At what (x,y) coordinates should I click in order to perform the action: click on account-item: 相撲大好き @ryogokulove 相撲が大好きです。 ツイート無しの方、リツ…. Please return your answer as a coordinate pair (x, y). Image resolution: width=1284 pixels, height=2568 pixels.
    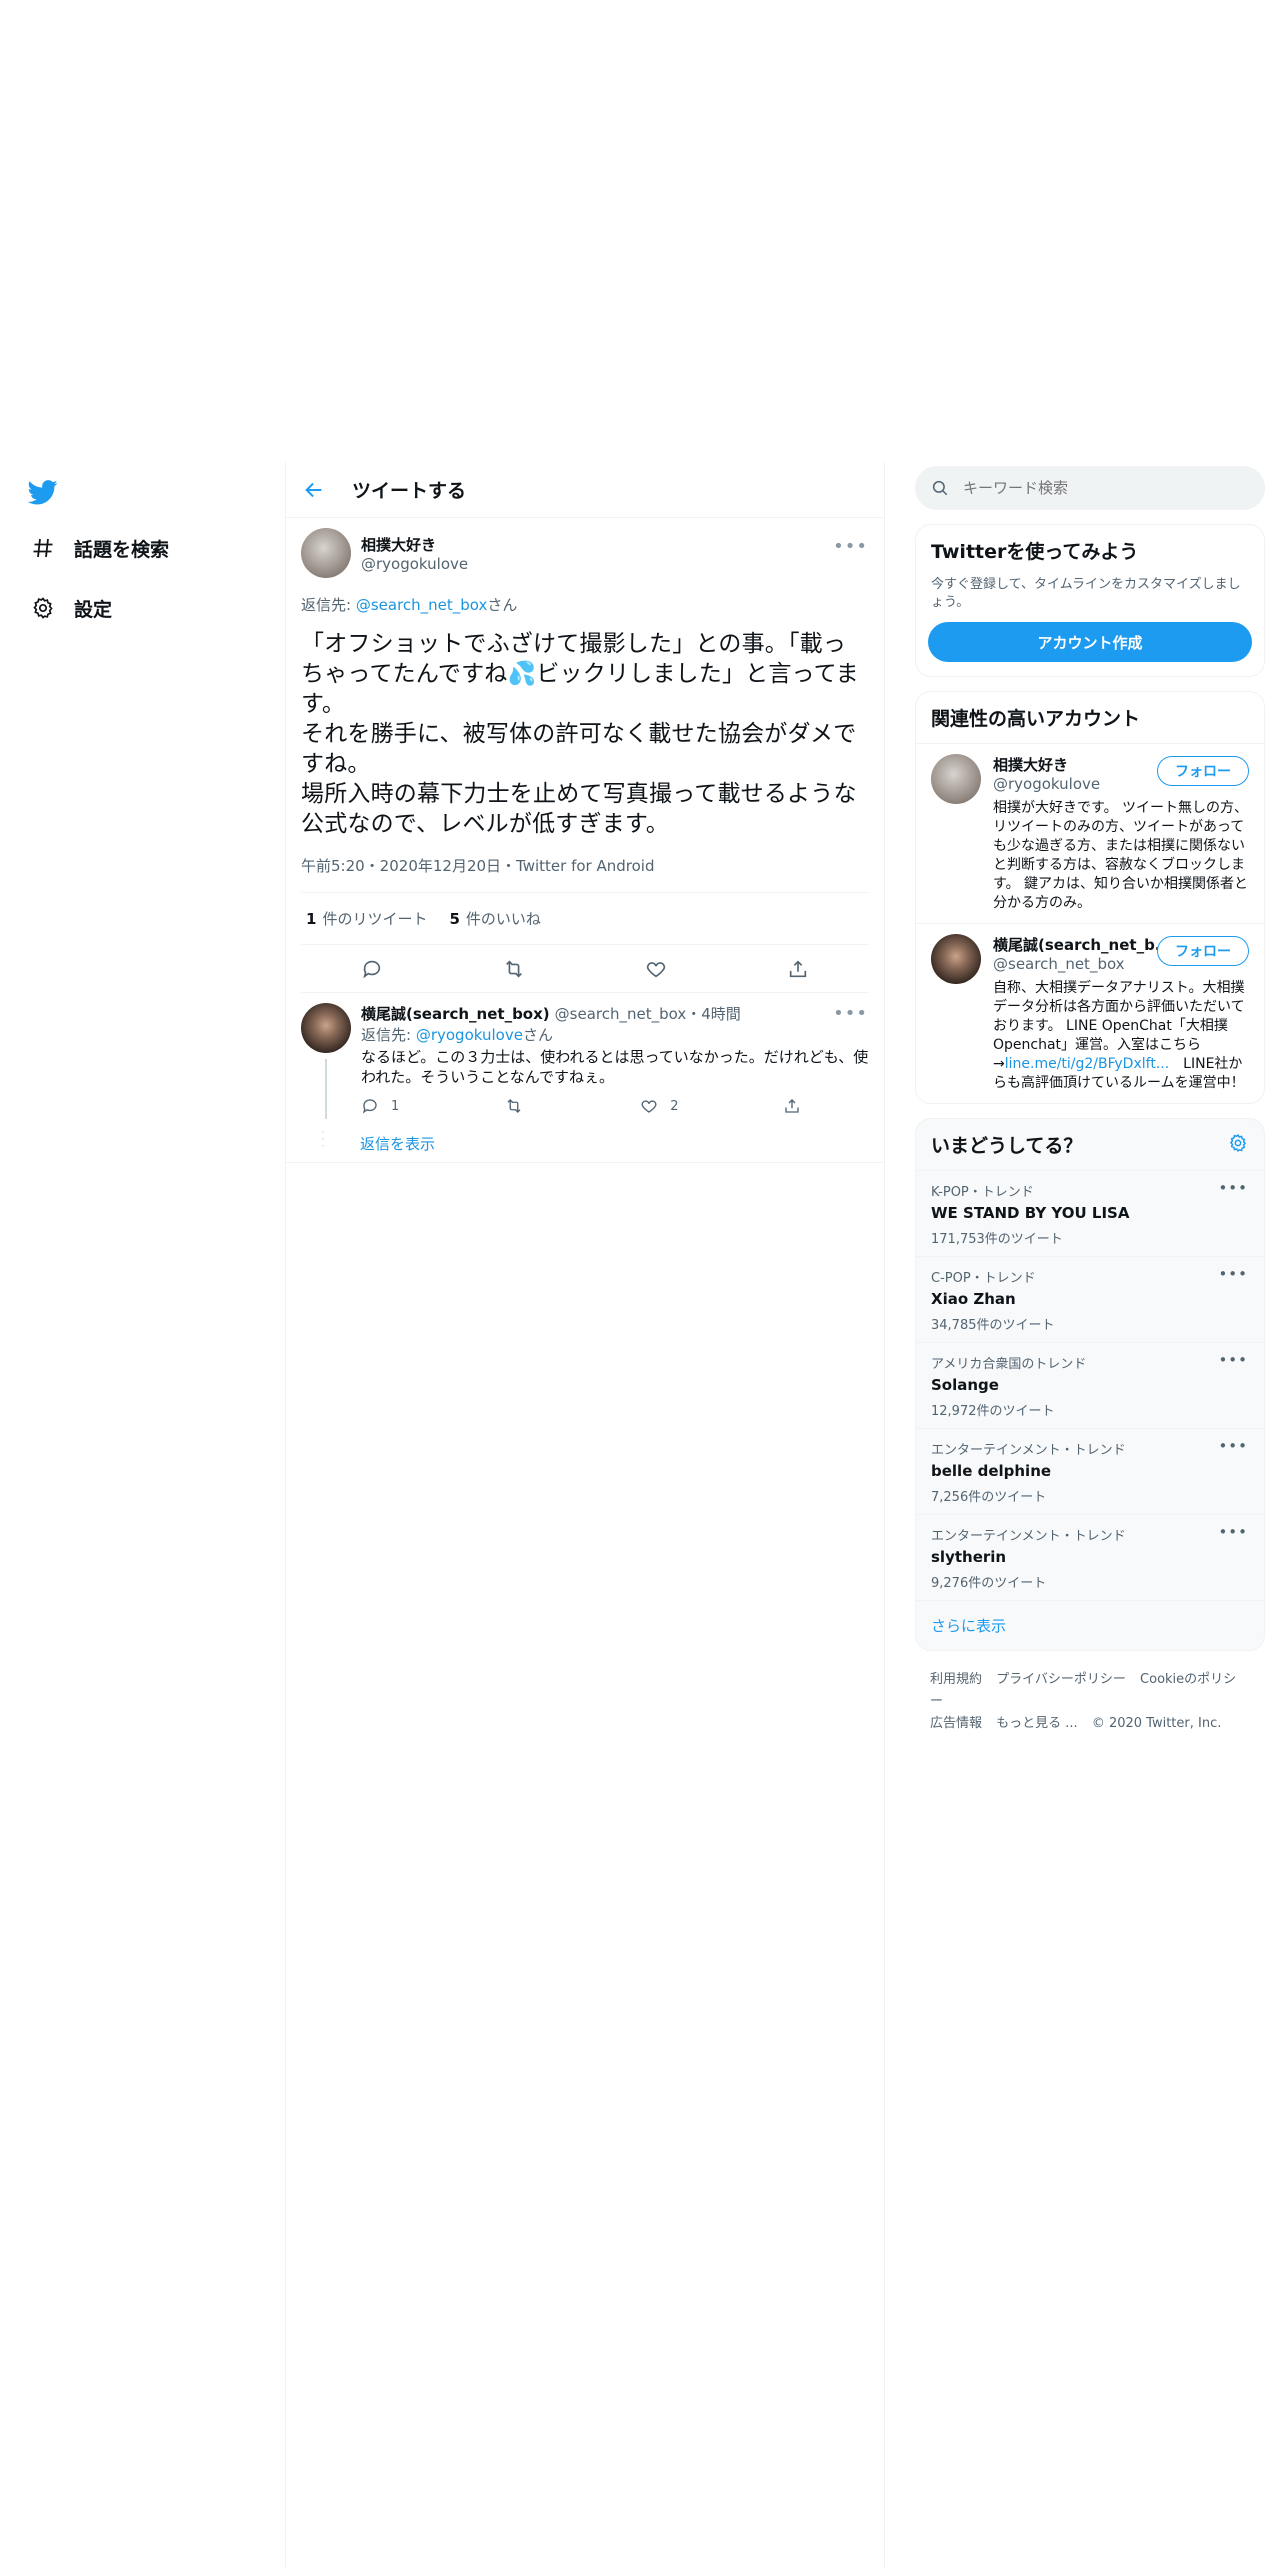
    Looking at the image, I should click on (1090, 833).